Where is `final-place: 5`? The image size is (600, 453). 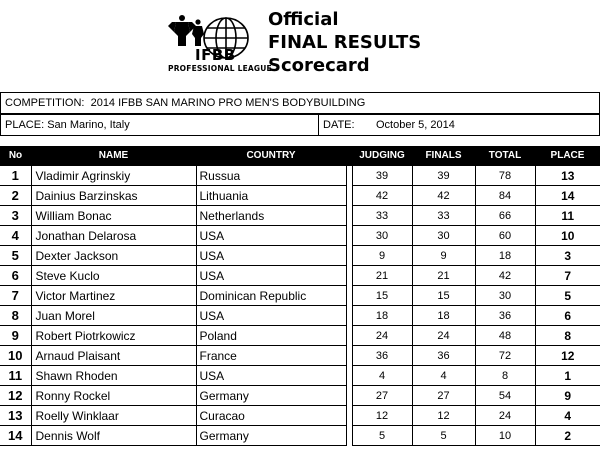
final-place: 5 is located at coordinates (567, 295).